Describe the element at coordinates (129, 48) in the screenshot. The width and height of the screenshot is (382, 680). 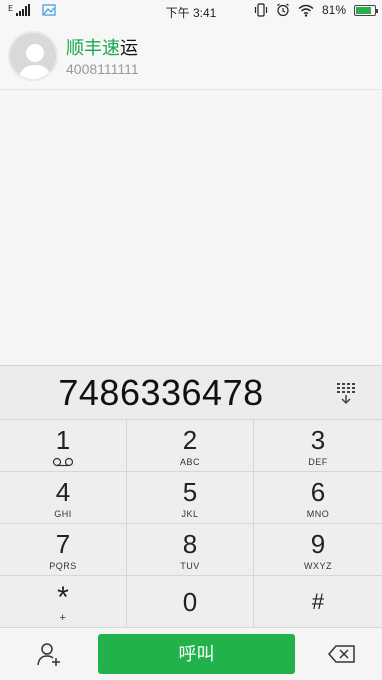
I see `contact-name-rest: 运` at that location.